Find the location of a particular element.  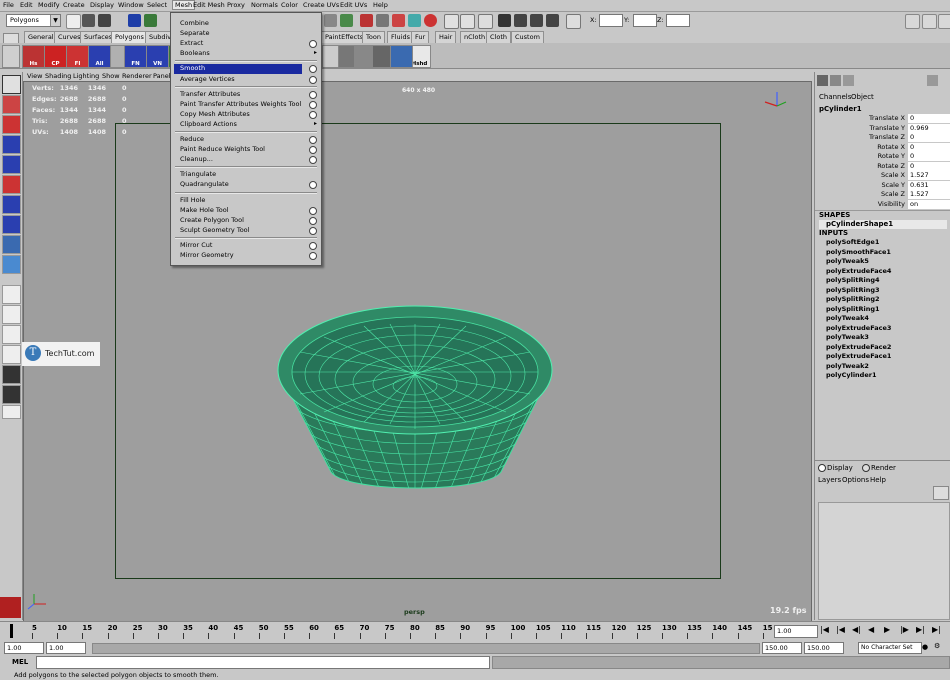

x-field is located at coordinates (611, 20).